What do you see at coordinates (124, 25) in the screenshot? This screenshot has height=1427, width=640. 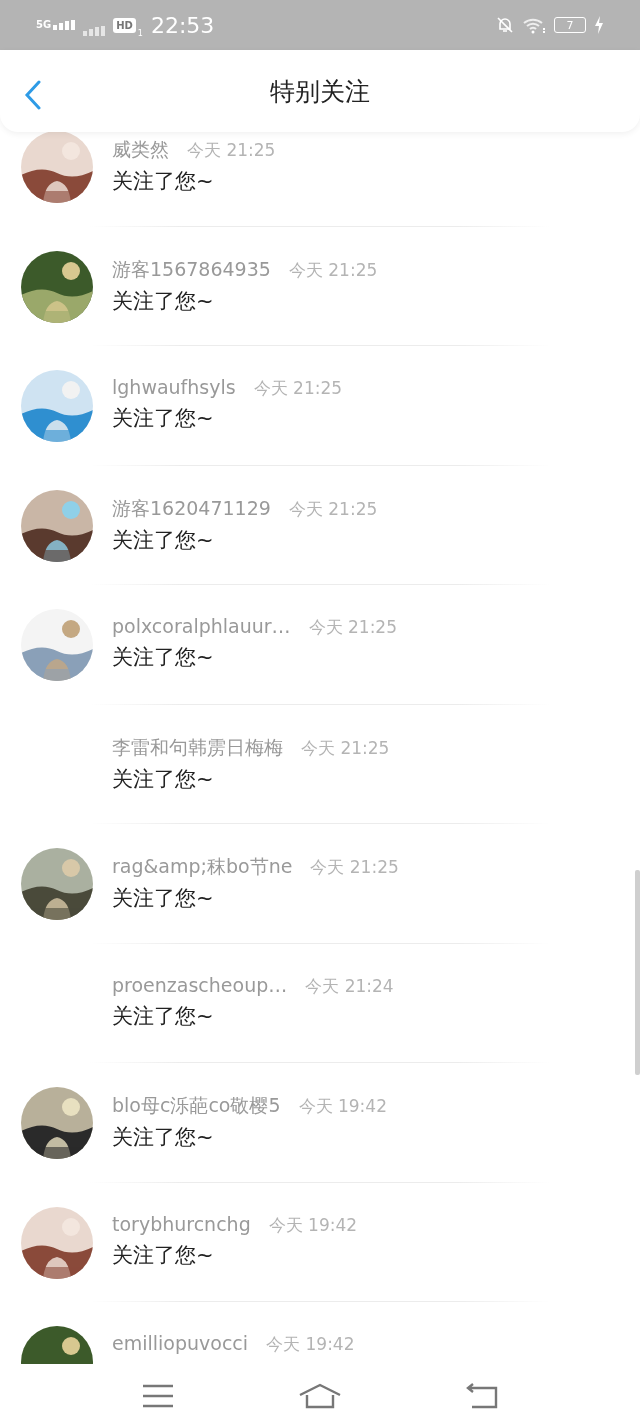 I see `hd-badge: HD` at bounding box center [124, 25].